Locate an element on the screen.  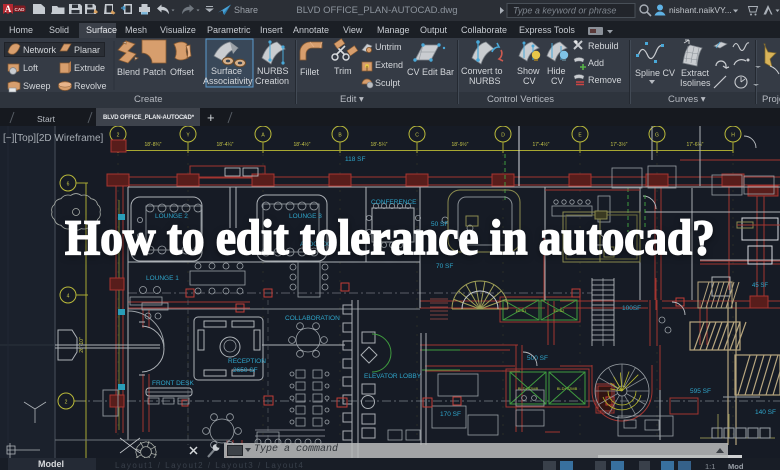
svg-text: Share is located at coordinates (246, 10).